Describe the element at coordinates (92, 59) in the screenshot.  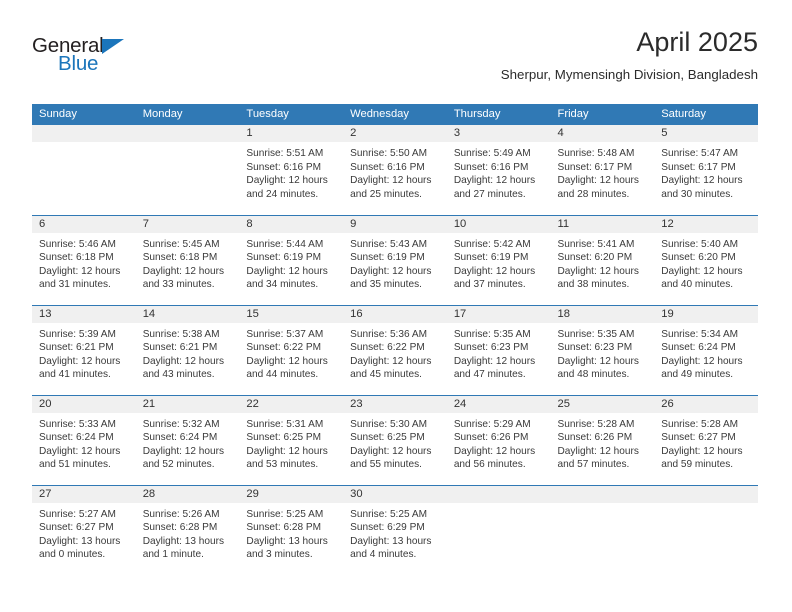
I see `general-blue-logo: General Blue` at that location.